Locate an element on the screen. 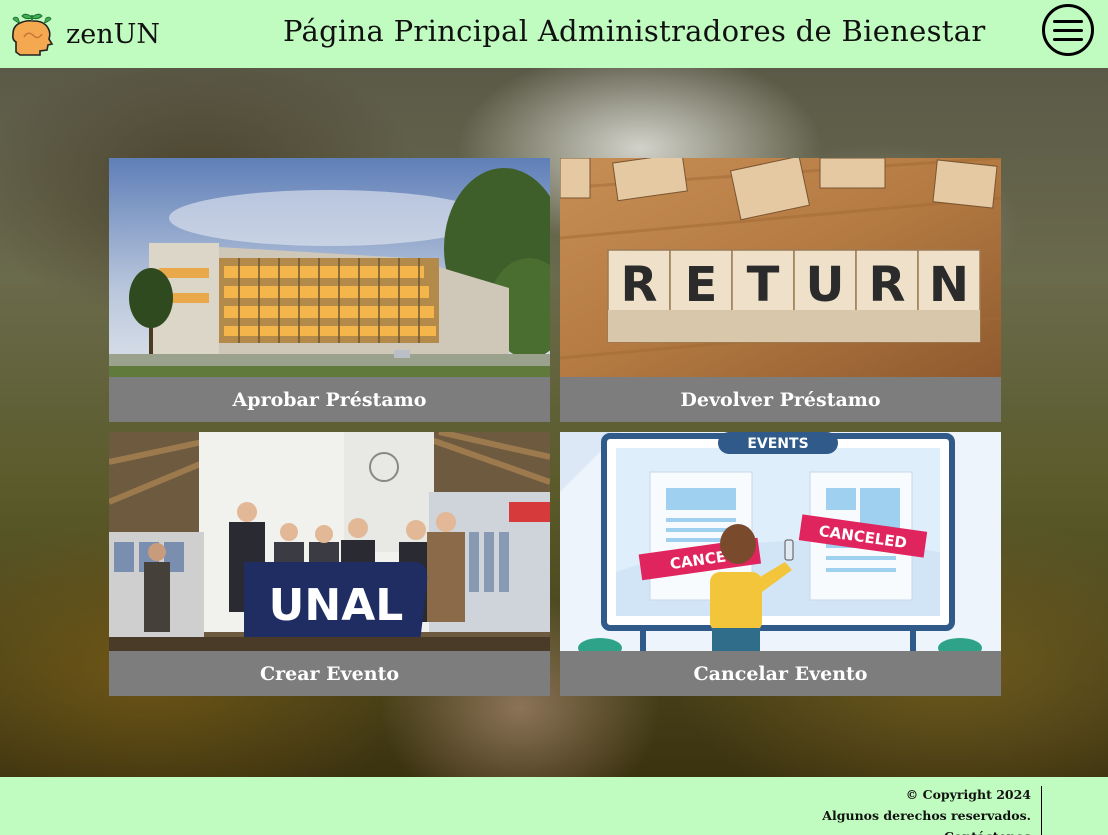  return-letter: E is located at coordinates (701, 285).